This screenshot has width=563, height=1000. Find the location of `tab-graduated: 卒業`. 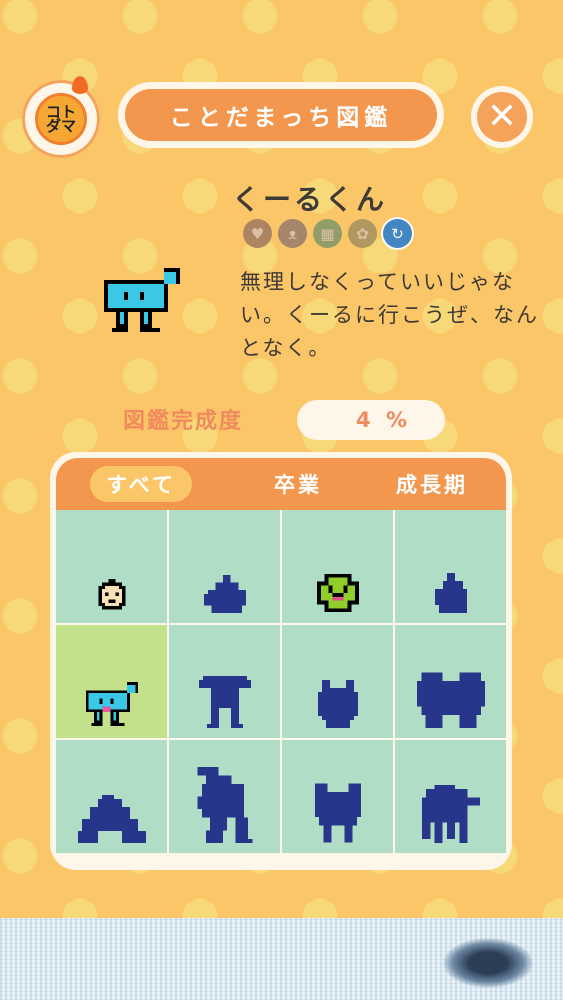

tab-graduated: 卒業 is located at coordinates (298, 484).